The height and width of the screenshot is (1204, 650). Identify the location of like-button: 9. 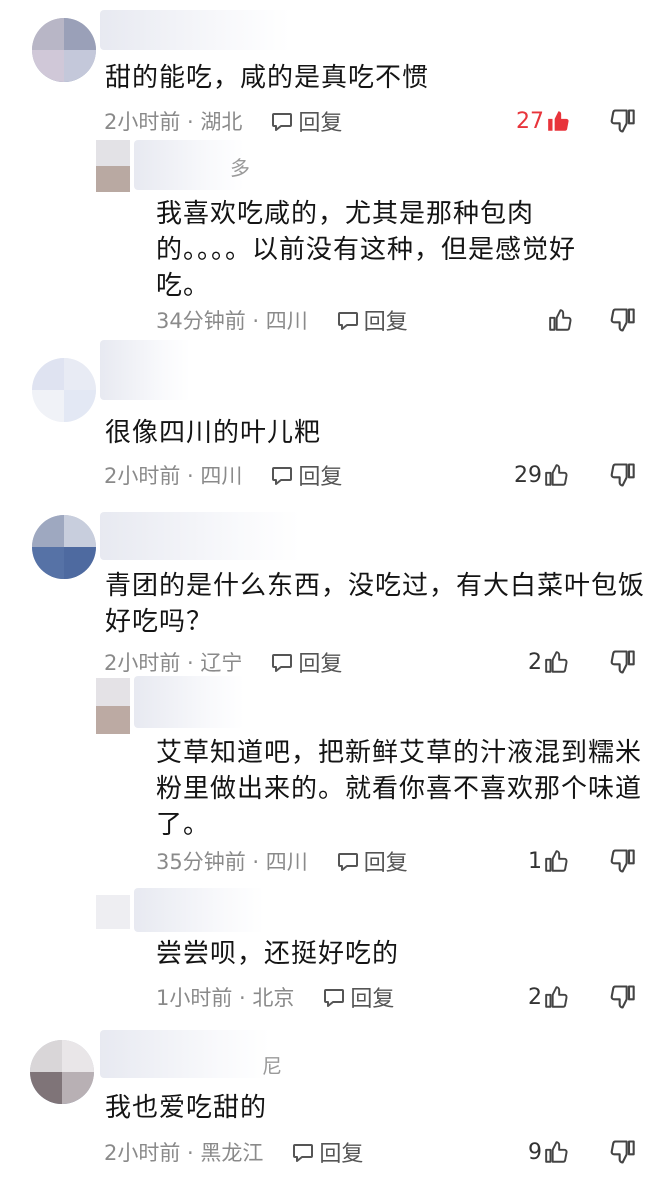
(549, 1152).